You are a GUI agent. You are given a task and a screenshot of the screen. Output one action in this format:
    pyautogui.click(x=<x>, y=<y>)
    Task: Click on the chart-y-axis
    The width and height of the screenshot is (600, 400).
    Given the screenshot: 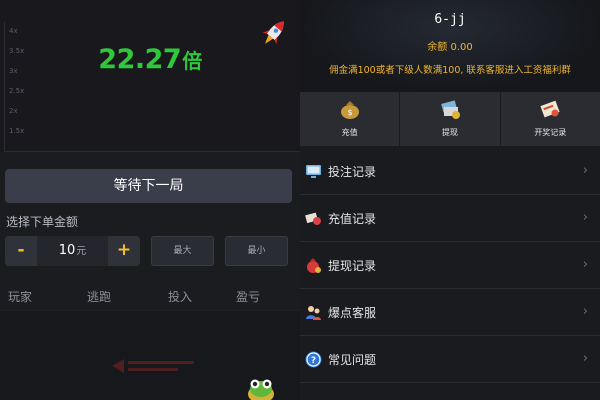 What is the action you would take?
    pyautogui.click(x=4, y=87)
    